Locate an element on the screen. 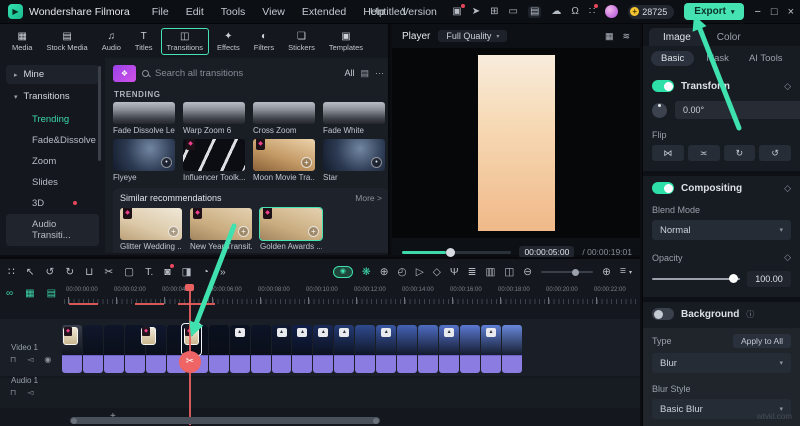  scopes-icon: ≋ is located at coordinates (626, 36).